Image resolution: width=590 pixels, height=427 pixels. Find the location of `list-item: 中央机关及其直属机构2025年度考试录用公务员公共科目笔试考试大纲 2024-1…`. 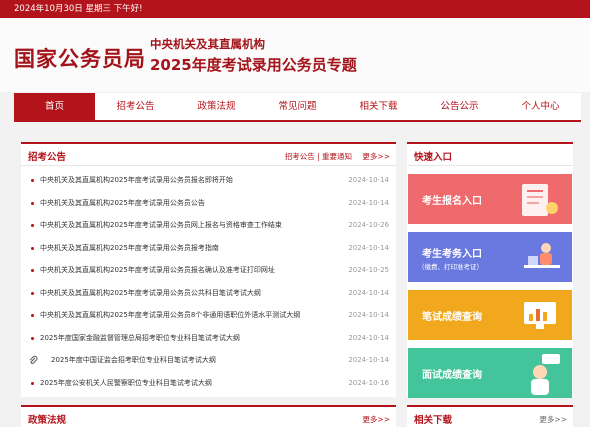

list-item: 中央机关及其直属机构2025年度考试录用公务员公共科目笔试考试大纲 2024-1… is located at coordinates (208, 294).